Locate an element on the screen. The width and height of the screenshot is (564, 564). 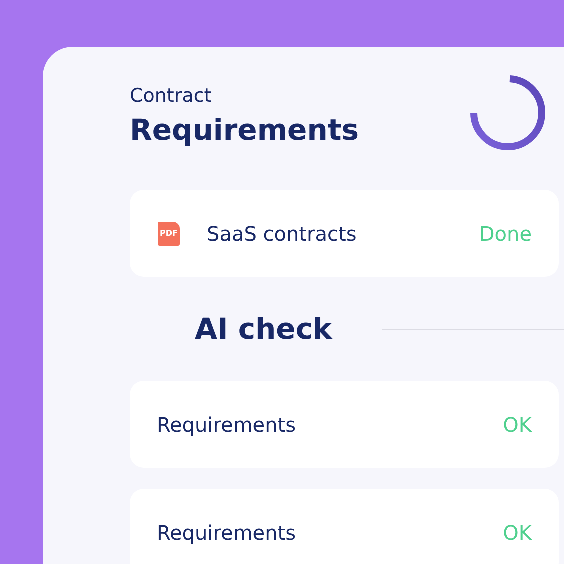
file-name: SaaS contracts is located at coordinates (282, 234).